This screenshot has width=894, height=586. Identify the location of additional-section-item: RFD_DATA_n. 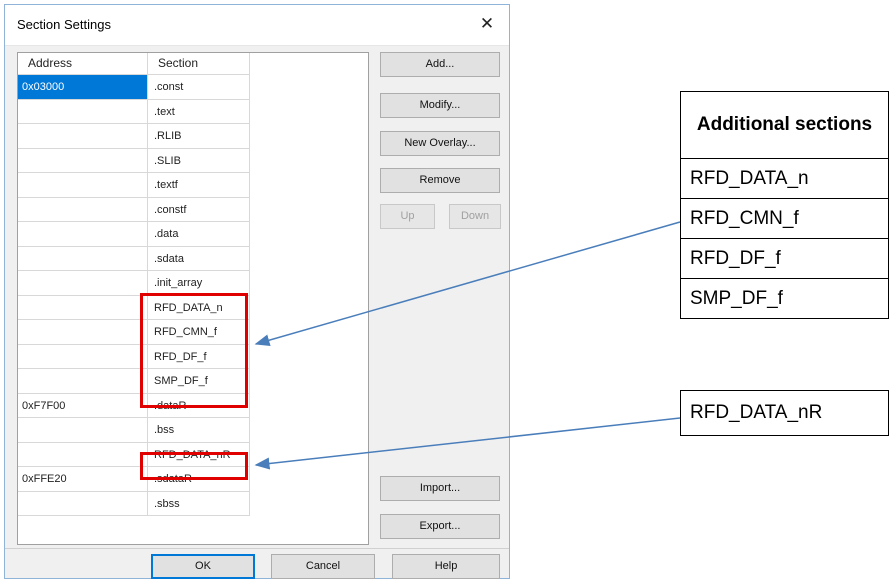
(784, 178).